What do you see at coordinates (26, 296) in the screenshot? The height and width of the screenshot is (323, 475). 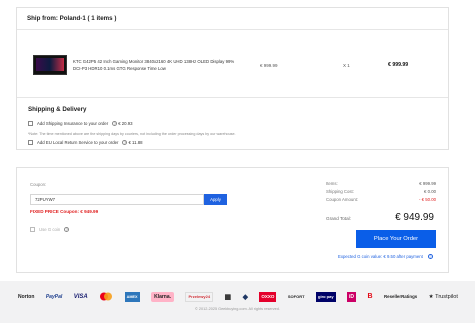 I see `norton-logo-icon: Norton` at bounding box center [26, 296].